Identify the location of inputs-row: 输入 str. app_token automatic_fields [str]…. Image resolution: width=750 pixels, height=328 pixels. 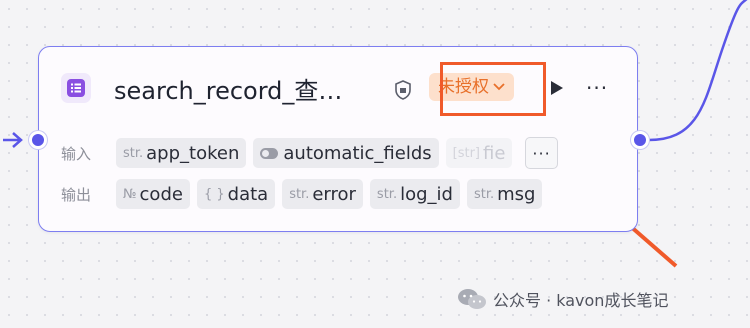
(309, 153).